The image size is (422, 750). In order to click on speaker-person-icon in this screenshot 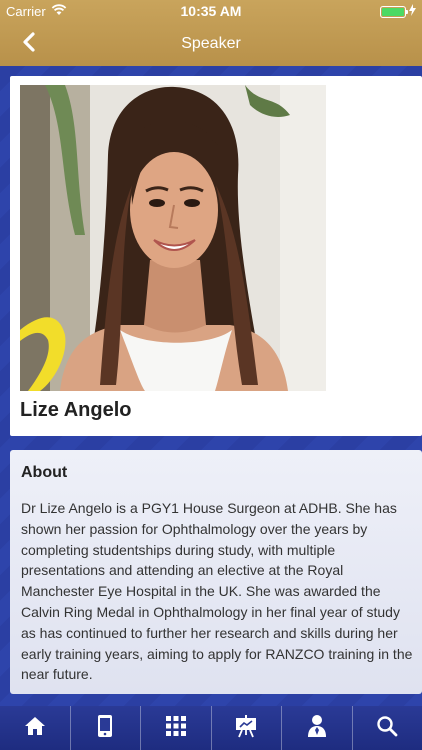, I will do `click(317, 728)`.